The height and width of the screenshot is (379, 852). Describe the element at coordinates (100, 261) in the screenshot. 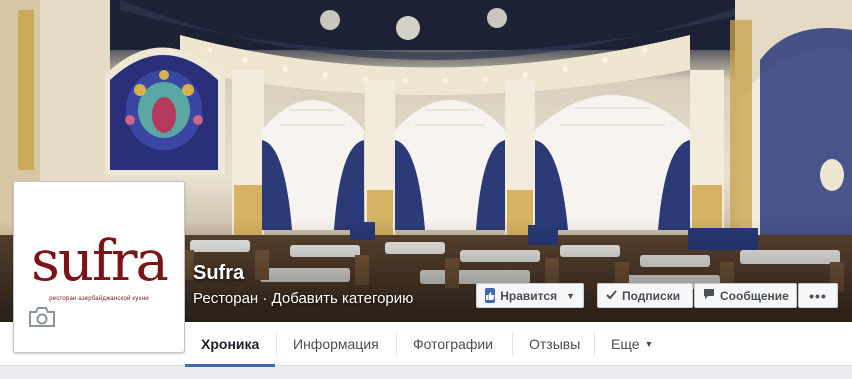

I see `logo-wordmark: sufra` at that location.